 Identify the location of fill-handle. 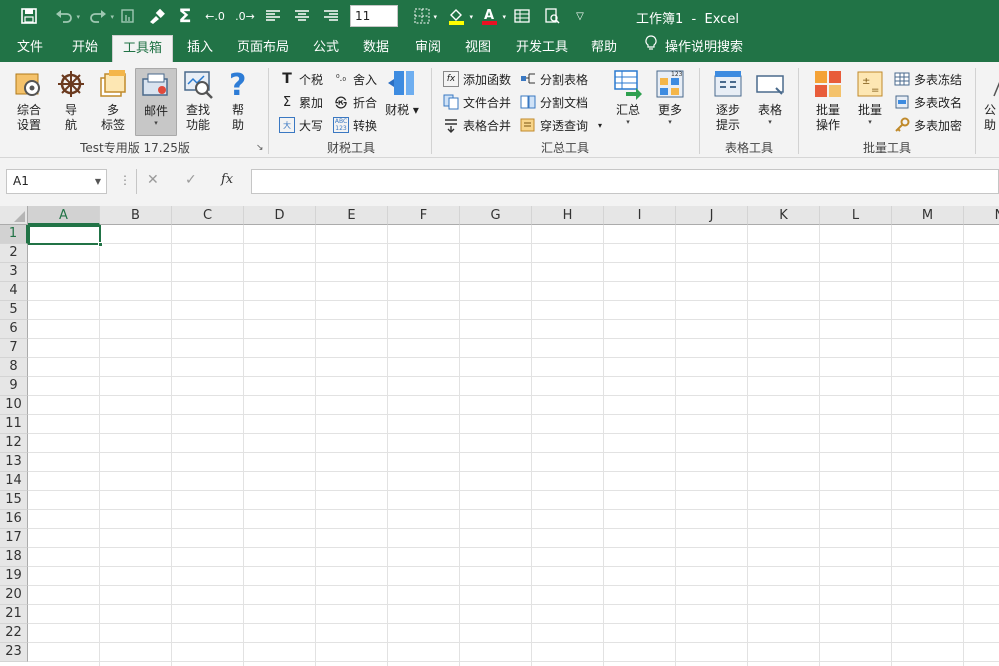
(100, 244).